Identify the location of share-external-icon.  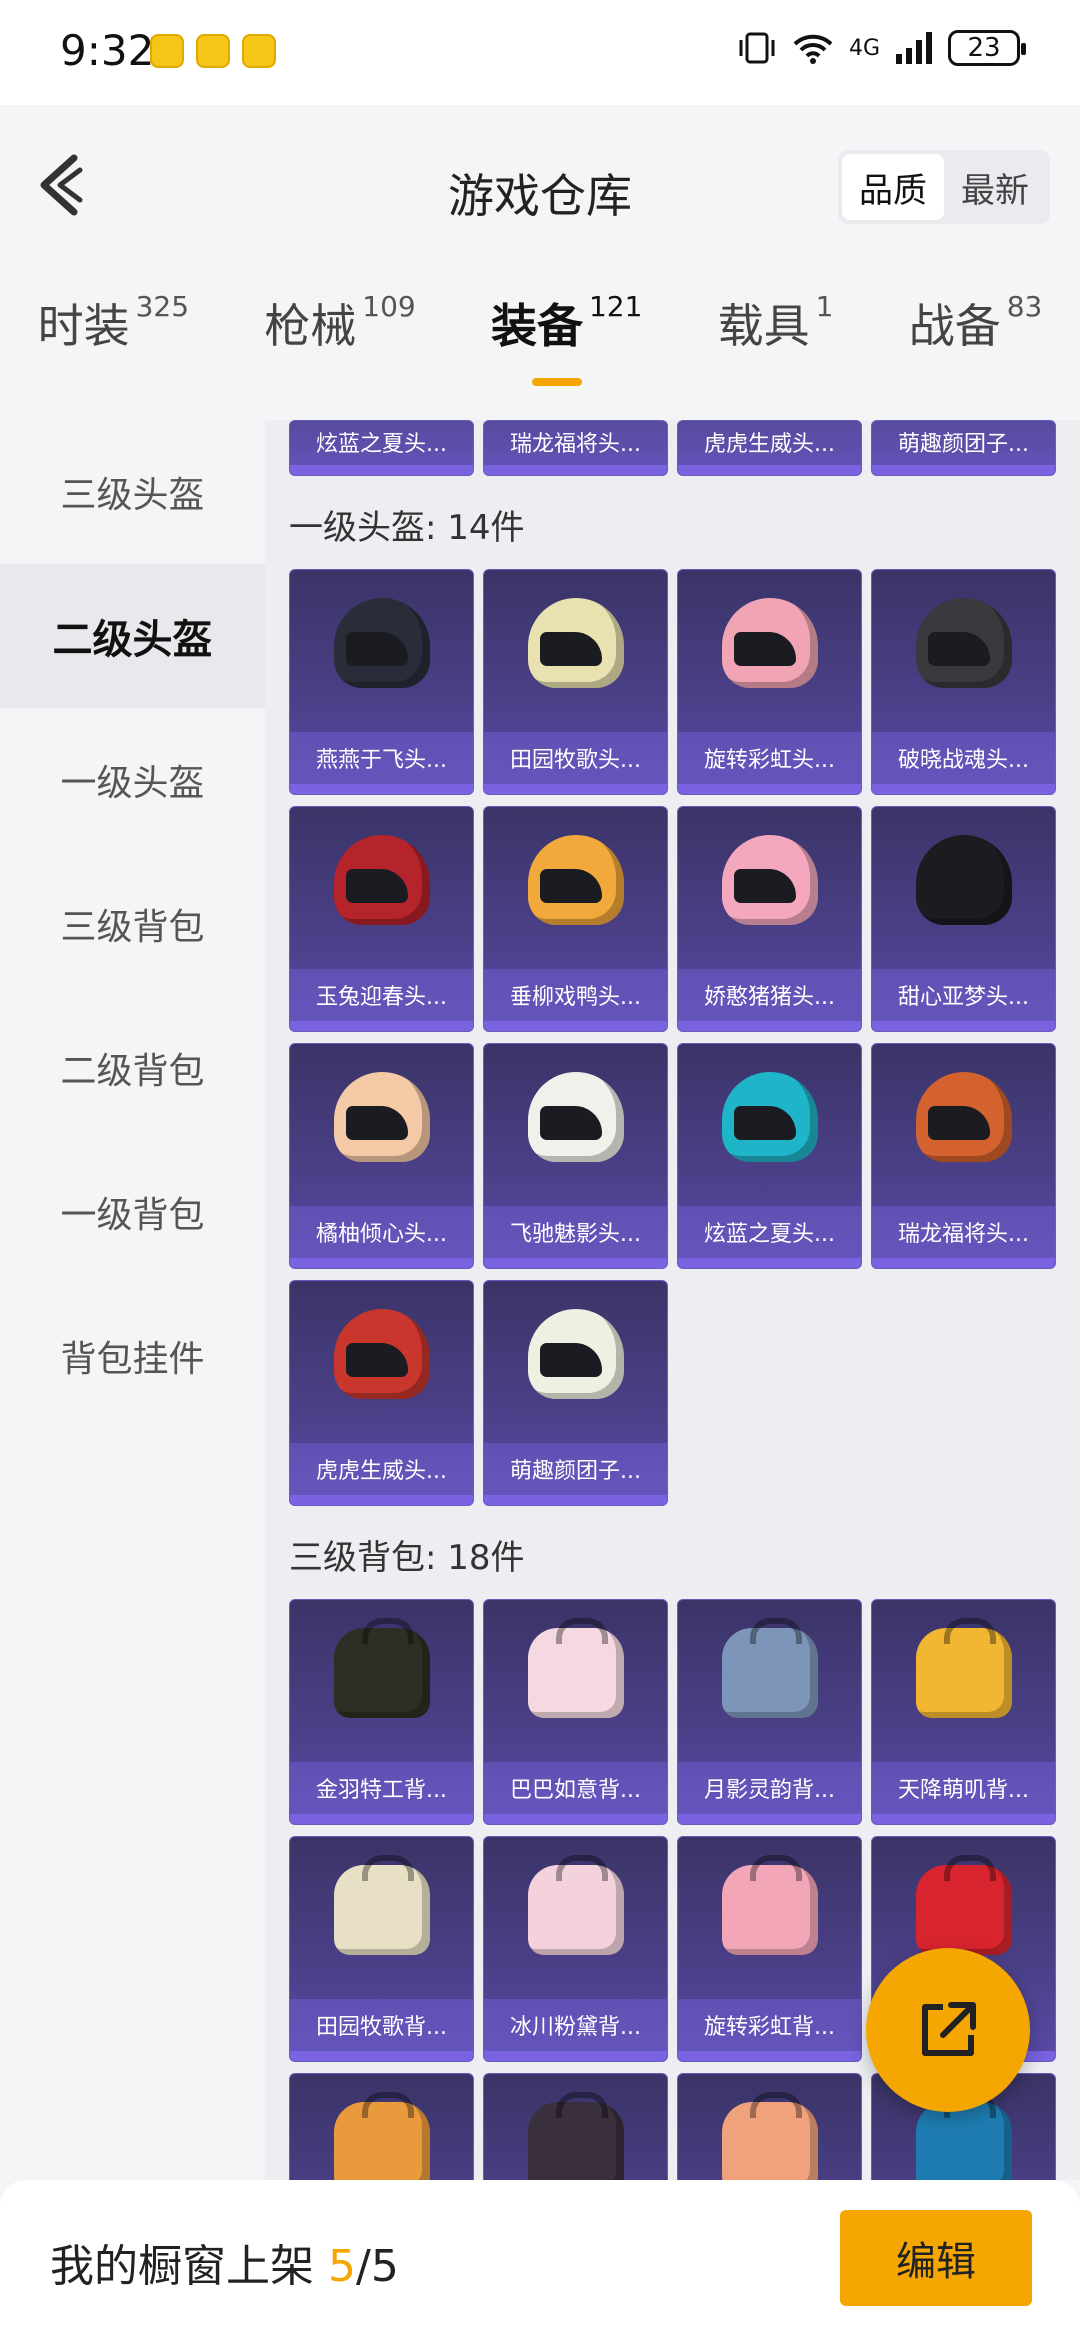
(949, 2029).